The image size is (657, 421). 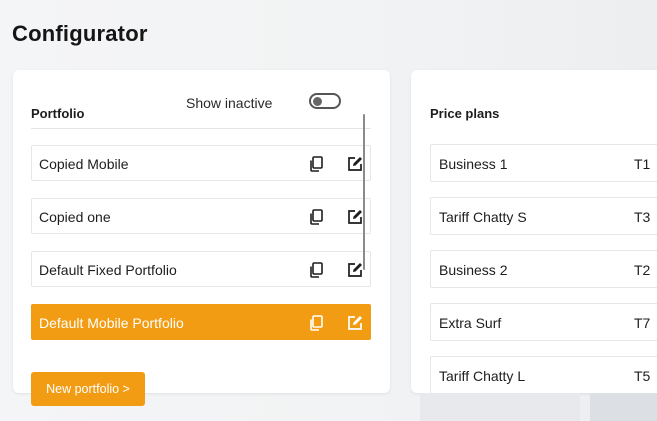 I want to click on plan-row: Extra Surf T7, so click(x=543, y=322).